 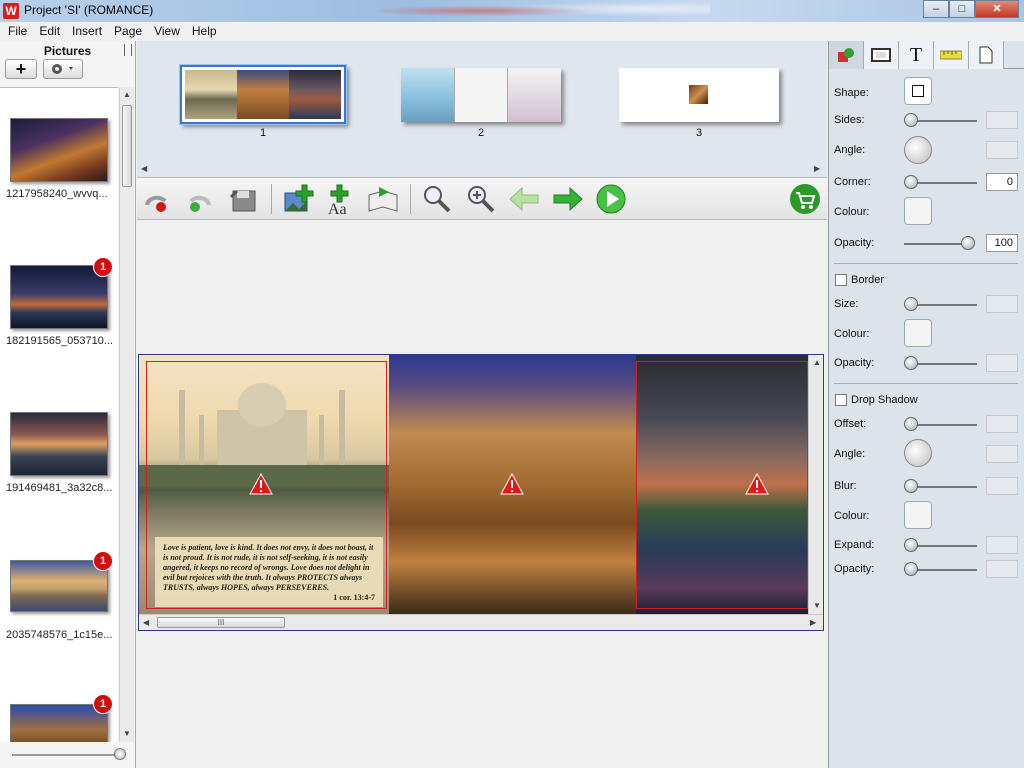 I want to click on next-page-icon, so click(x=568, y=199).